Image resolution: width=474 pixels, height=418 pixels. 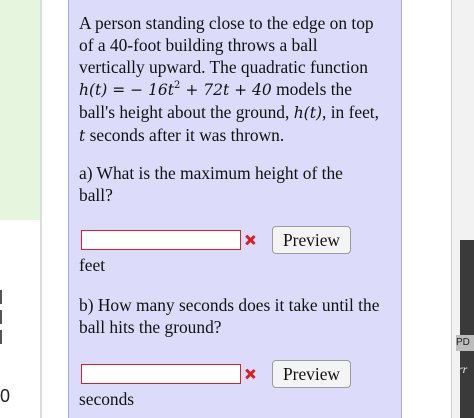 What do you see at coordinates (350, 112) in the screenshot?
I see `problem-text: , in feet,` at bounding box center [350, 112].